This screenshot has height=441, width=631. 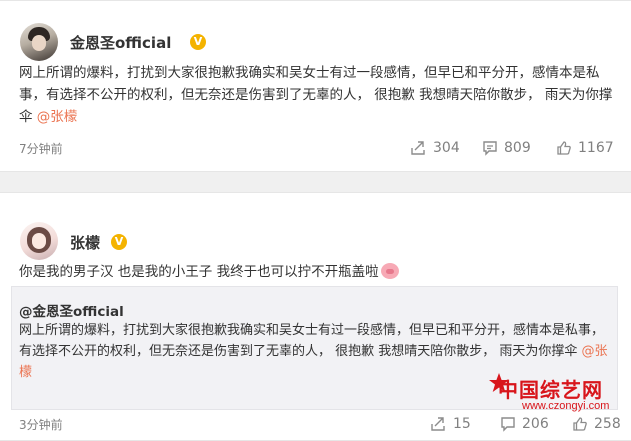 What do you see at coordinates (462, 424) in the screenshot?
I see `repost-count: 15` at bounding box center [462, 424].